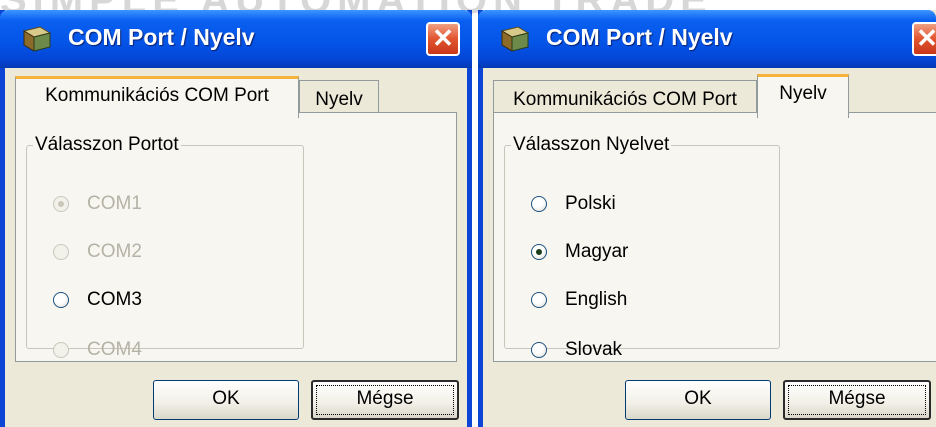 This screenshot has height=427, width=936. Describe the element at coordinates (114, 300) in the screenshot. I see `radio-label: COM3` at that location.